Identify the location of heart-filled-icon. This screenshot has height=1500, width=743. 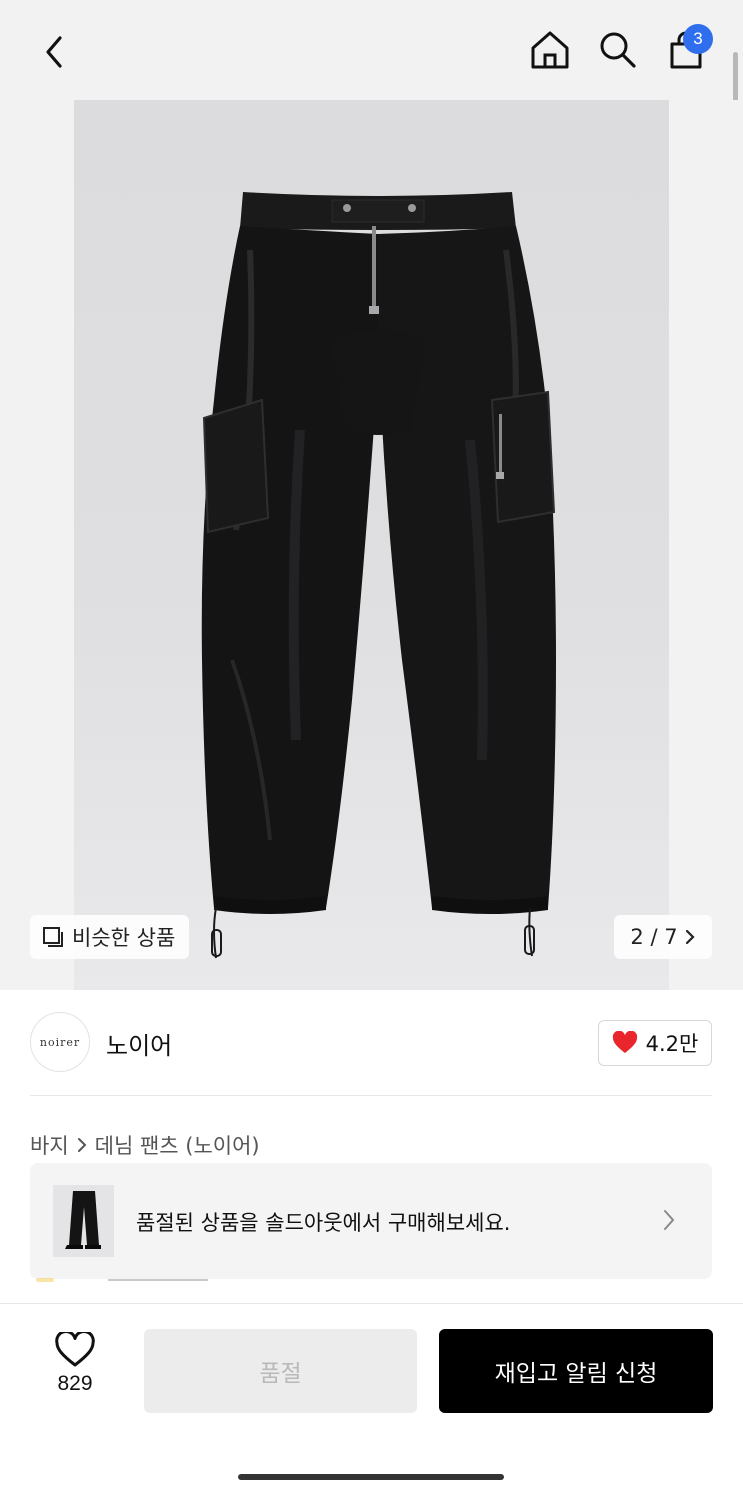
(624, 1042).